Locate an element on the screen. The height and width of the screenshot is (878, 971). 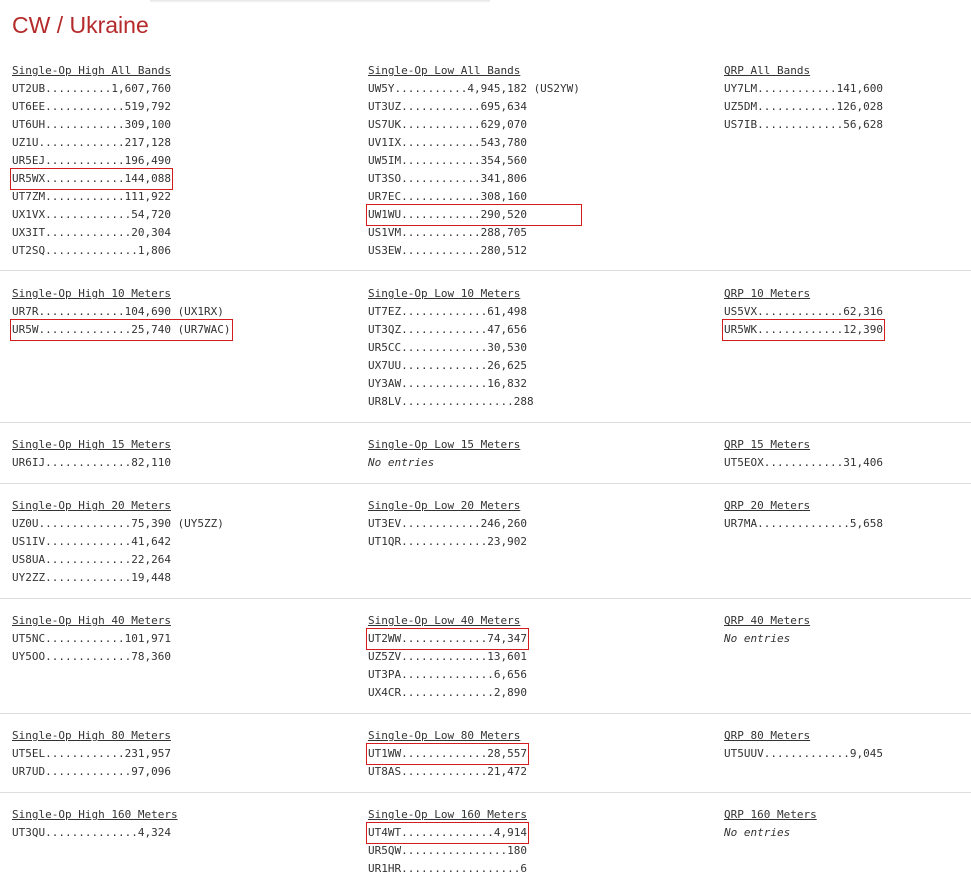
result-row: UZ5ZV.............13,601 is located at coordinates (447, 656).